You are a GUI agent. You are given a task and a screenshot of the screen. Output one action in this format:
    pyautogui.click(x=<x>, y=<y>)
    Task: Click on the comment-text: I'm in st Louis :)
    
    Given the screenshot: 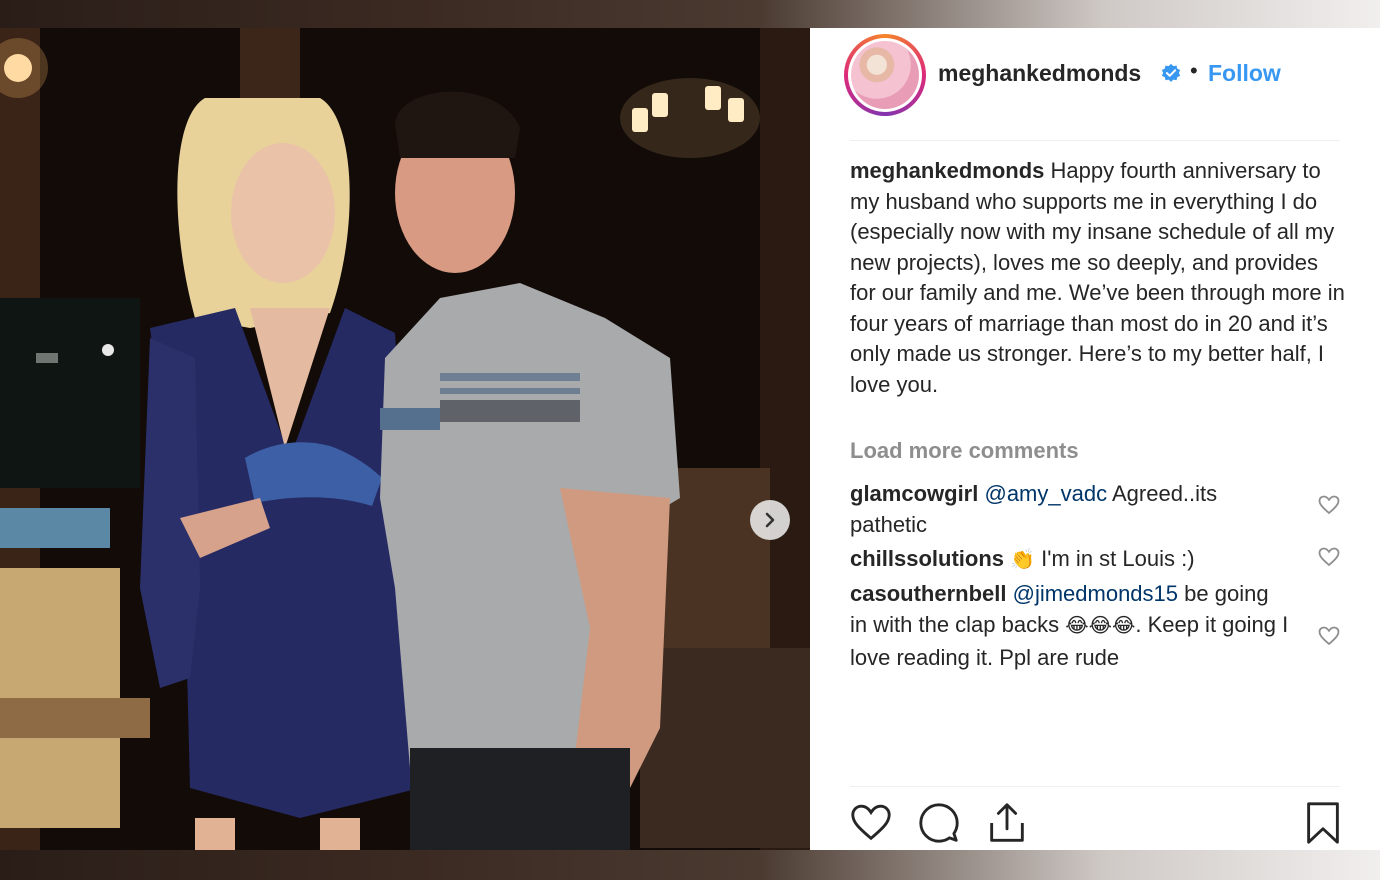 What is the action you would take?
    pyautogui.click(x=1115, y=558)
    